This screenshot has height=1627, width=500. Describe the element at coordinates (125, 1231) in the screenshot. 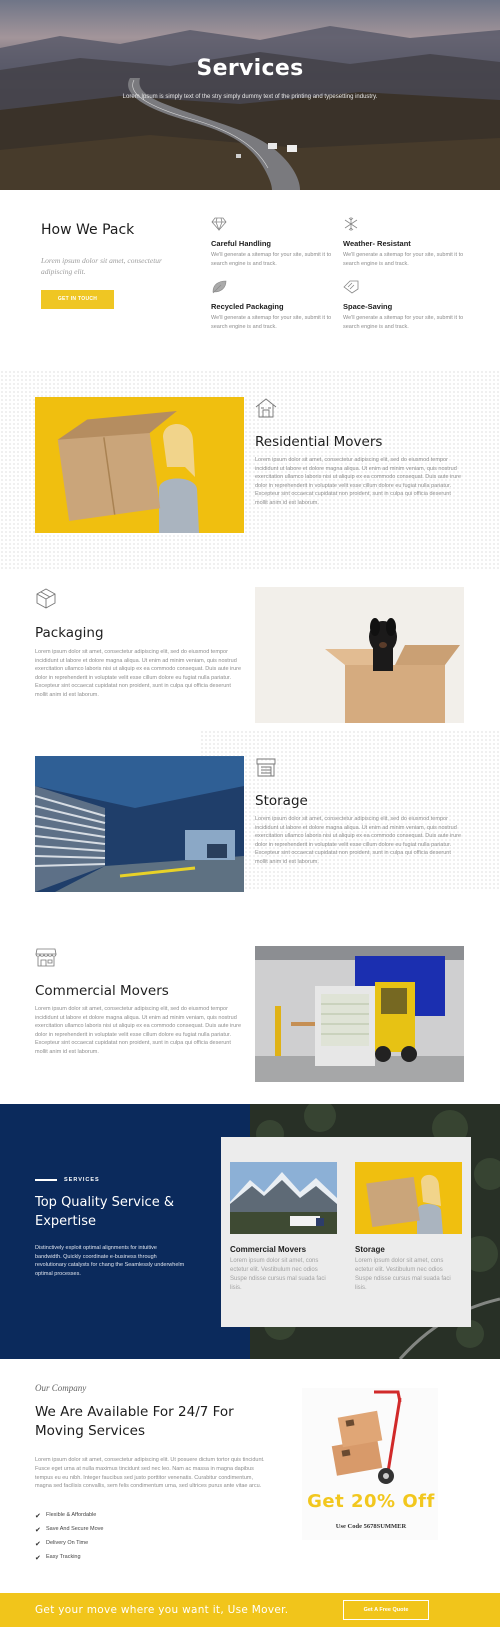

I see `services-promo-panel` at that location.